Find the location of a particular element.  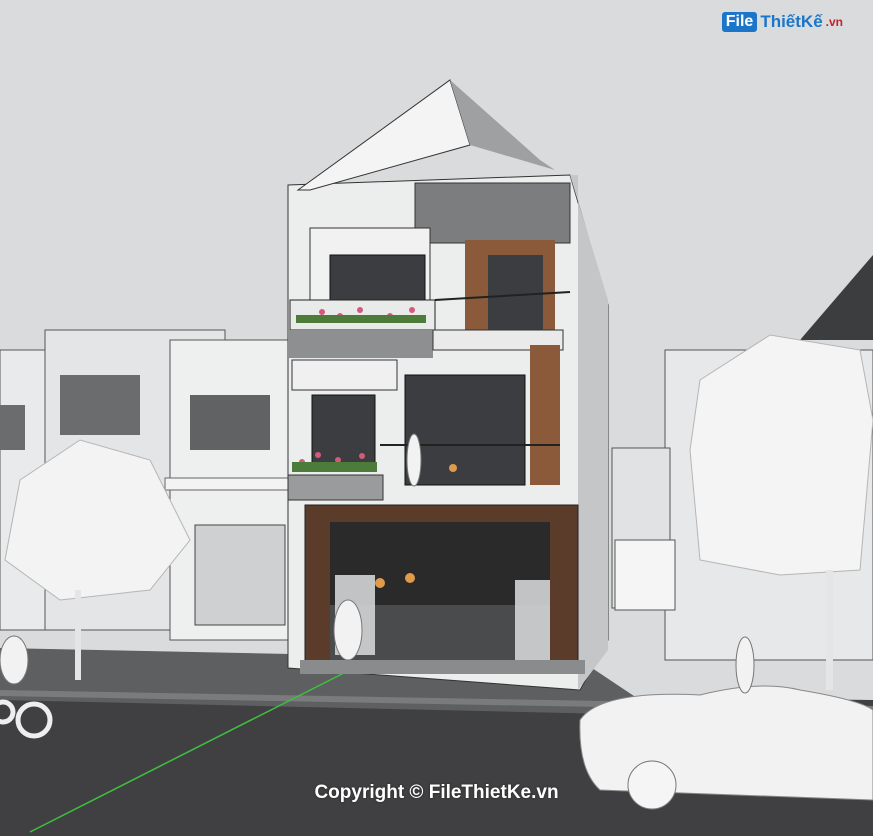

pergola is located at coordinates (492, 213).